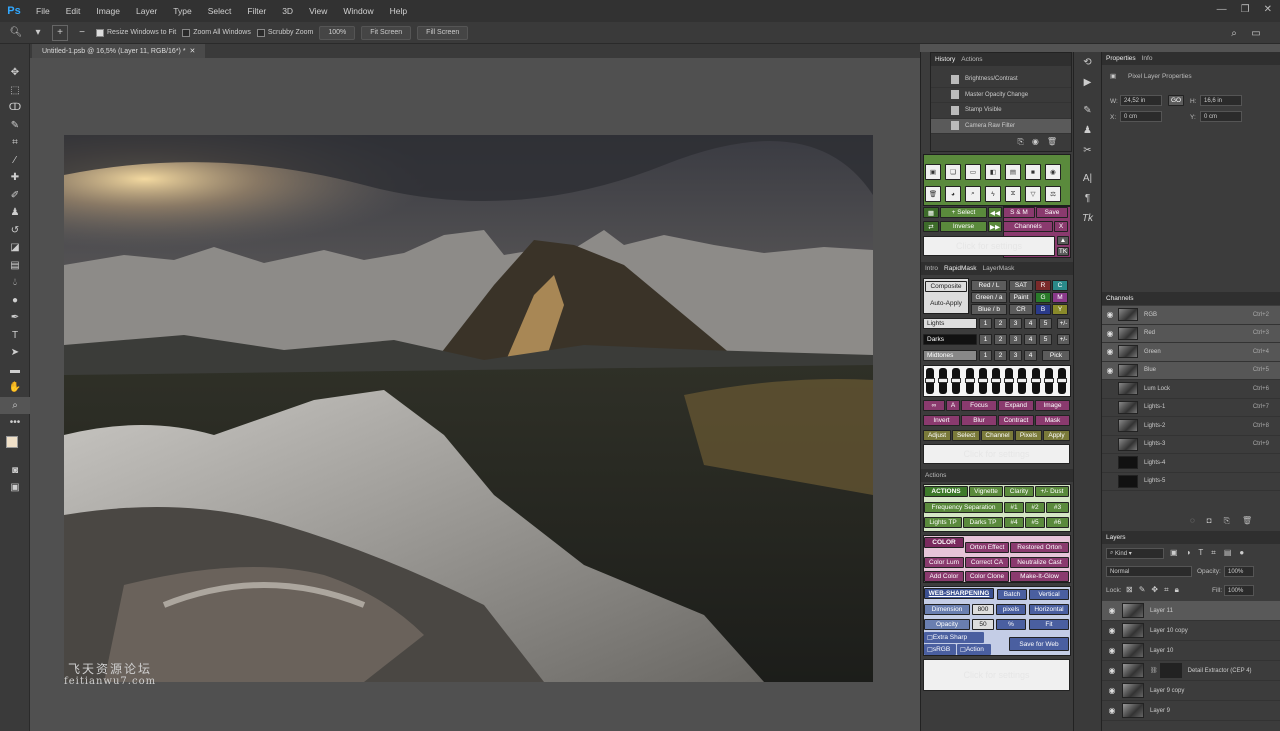  Describe the element at coordinates (983, 522) in the screenshot. I see `darks-tp-button: Darks TP` at that location.